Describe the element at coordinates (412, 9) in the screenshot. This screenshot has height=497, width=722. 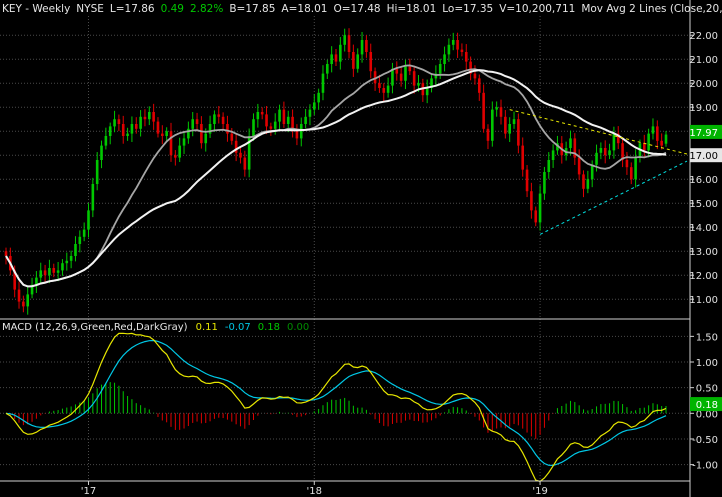
I see `high-price: Hi=18.01` at that location.